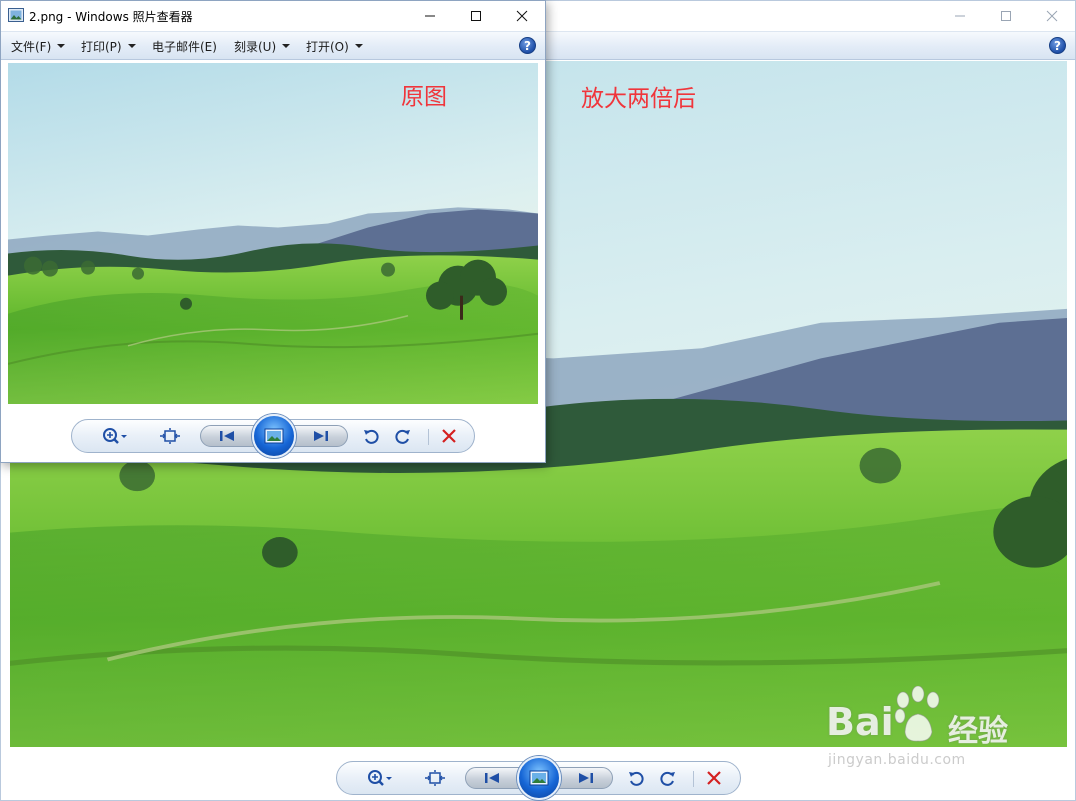 The image size is (1076, 801). What do you see at coordinates (638, 99) in the screenshot?
I see `zoomed-annotation: 放大两倍后` at bounding box center [638, 99].